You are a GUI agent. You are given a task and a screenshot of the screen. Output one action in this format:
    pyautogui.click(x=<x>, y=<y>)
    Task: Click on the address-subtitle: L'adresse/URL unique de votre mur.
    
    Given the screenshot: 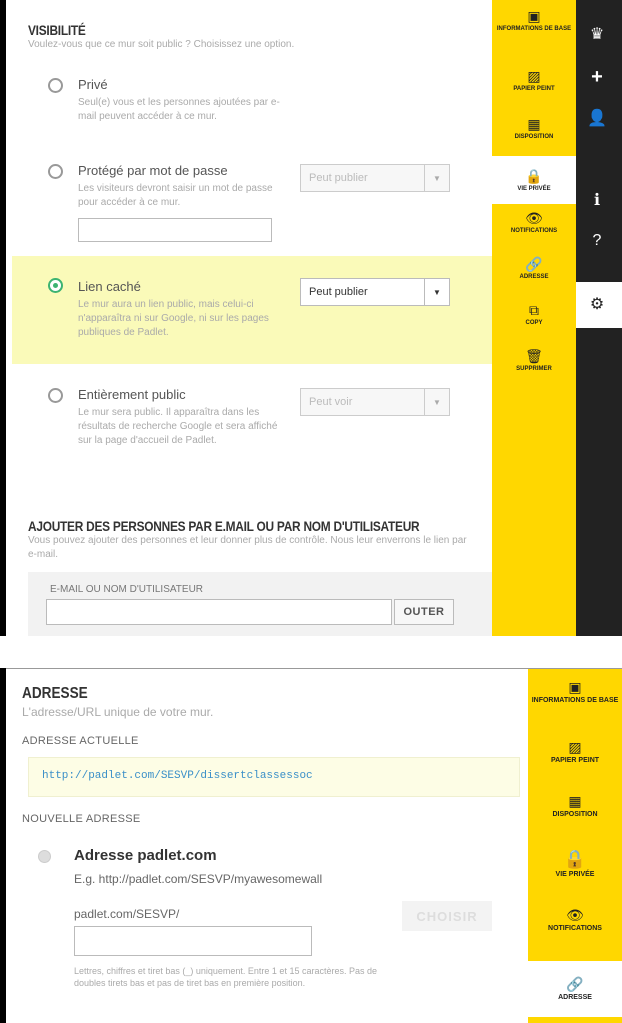 What is the action you would take?
    pyautogui.click(x=118, y=712)
    